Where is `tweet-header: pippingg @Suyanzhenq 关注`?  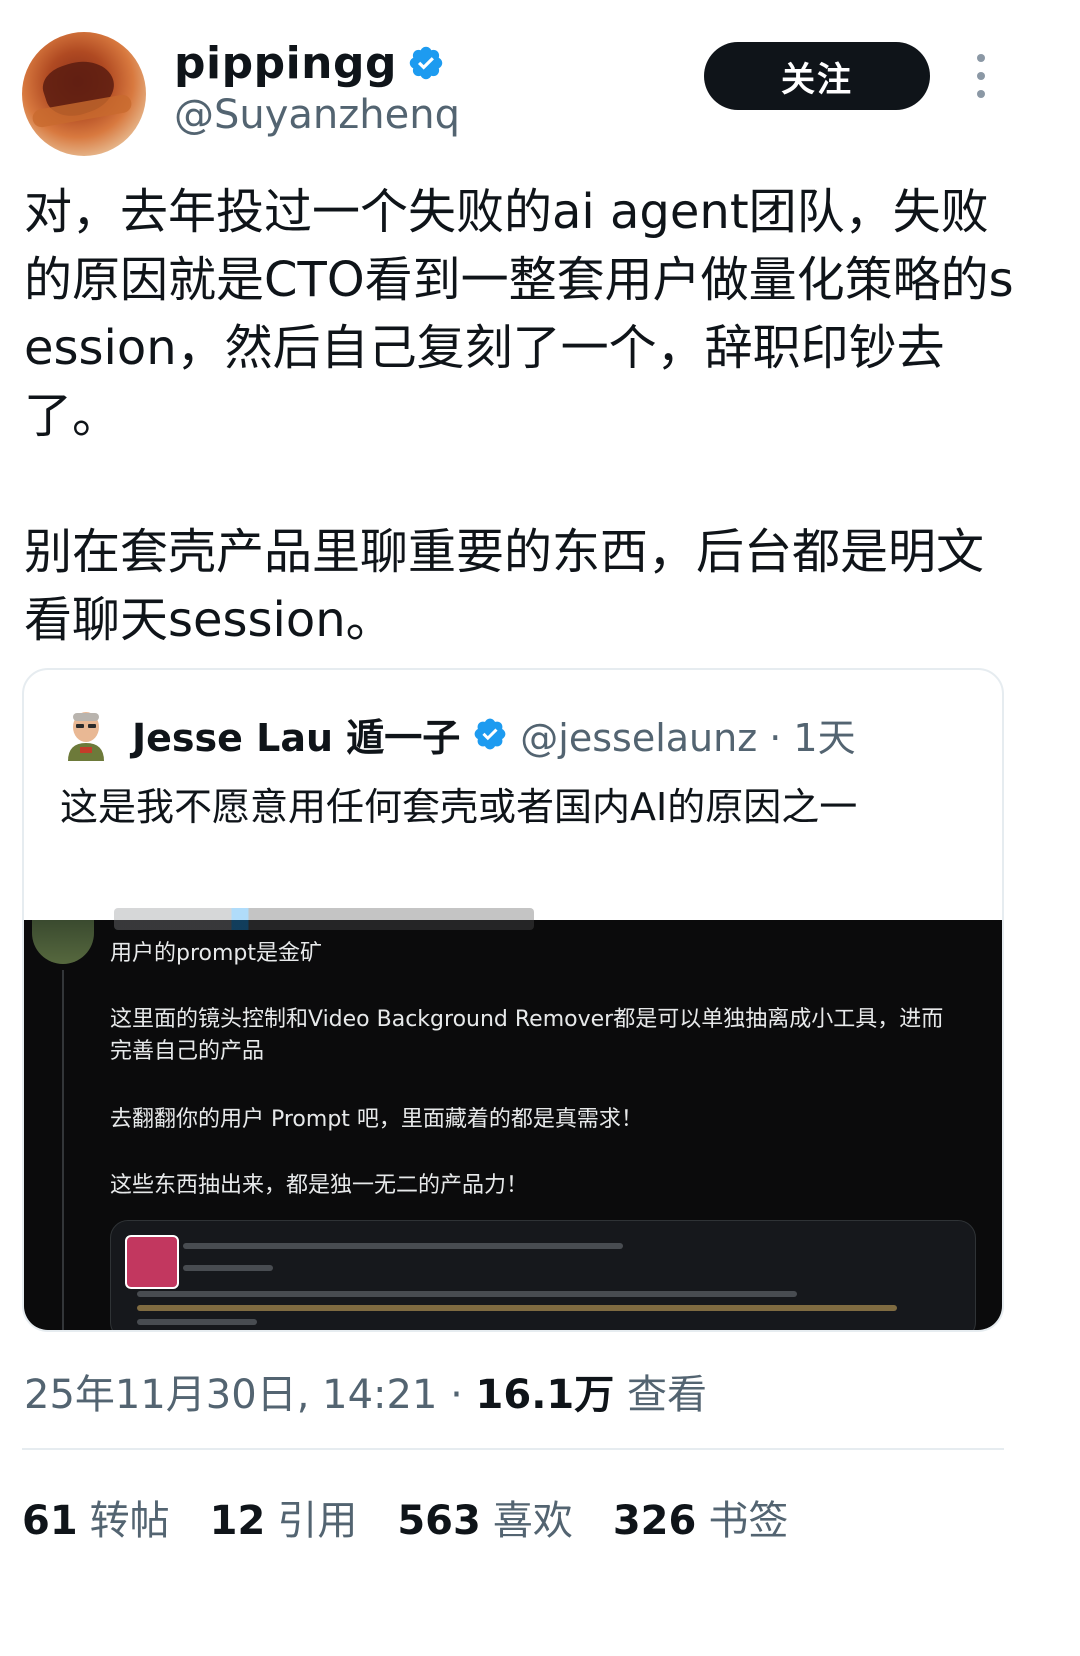
tweet-header: pippingg @Suyanzhenq 关注 is located at coordinates (540, 93).